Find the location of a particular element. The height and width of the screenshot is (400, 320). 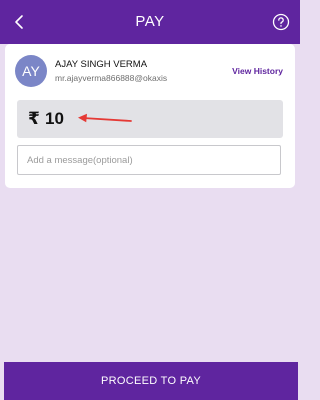

message-field is located at coordinates (149, 160).